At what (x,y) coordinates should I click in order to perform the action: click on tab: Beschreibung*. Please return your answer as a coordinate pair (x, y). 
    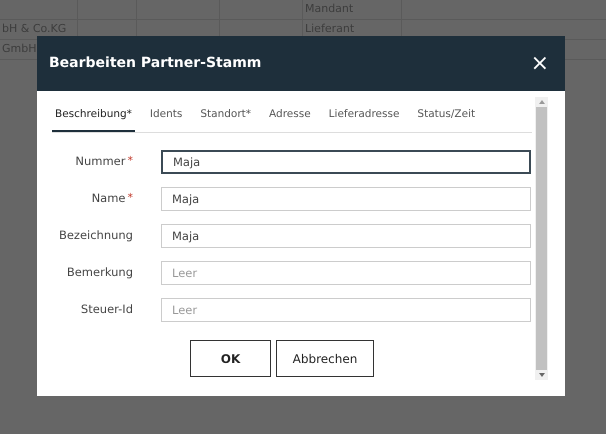
    Looking at the image, I should click on (93, 115).